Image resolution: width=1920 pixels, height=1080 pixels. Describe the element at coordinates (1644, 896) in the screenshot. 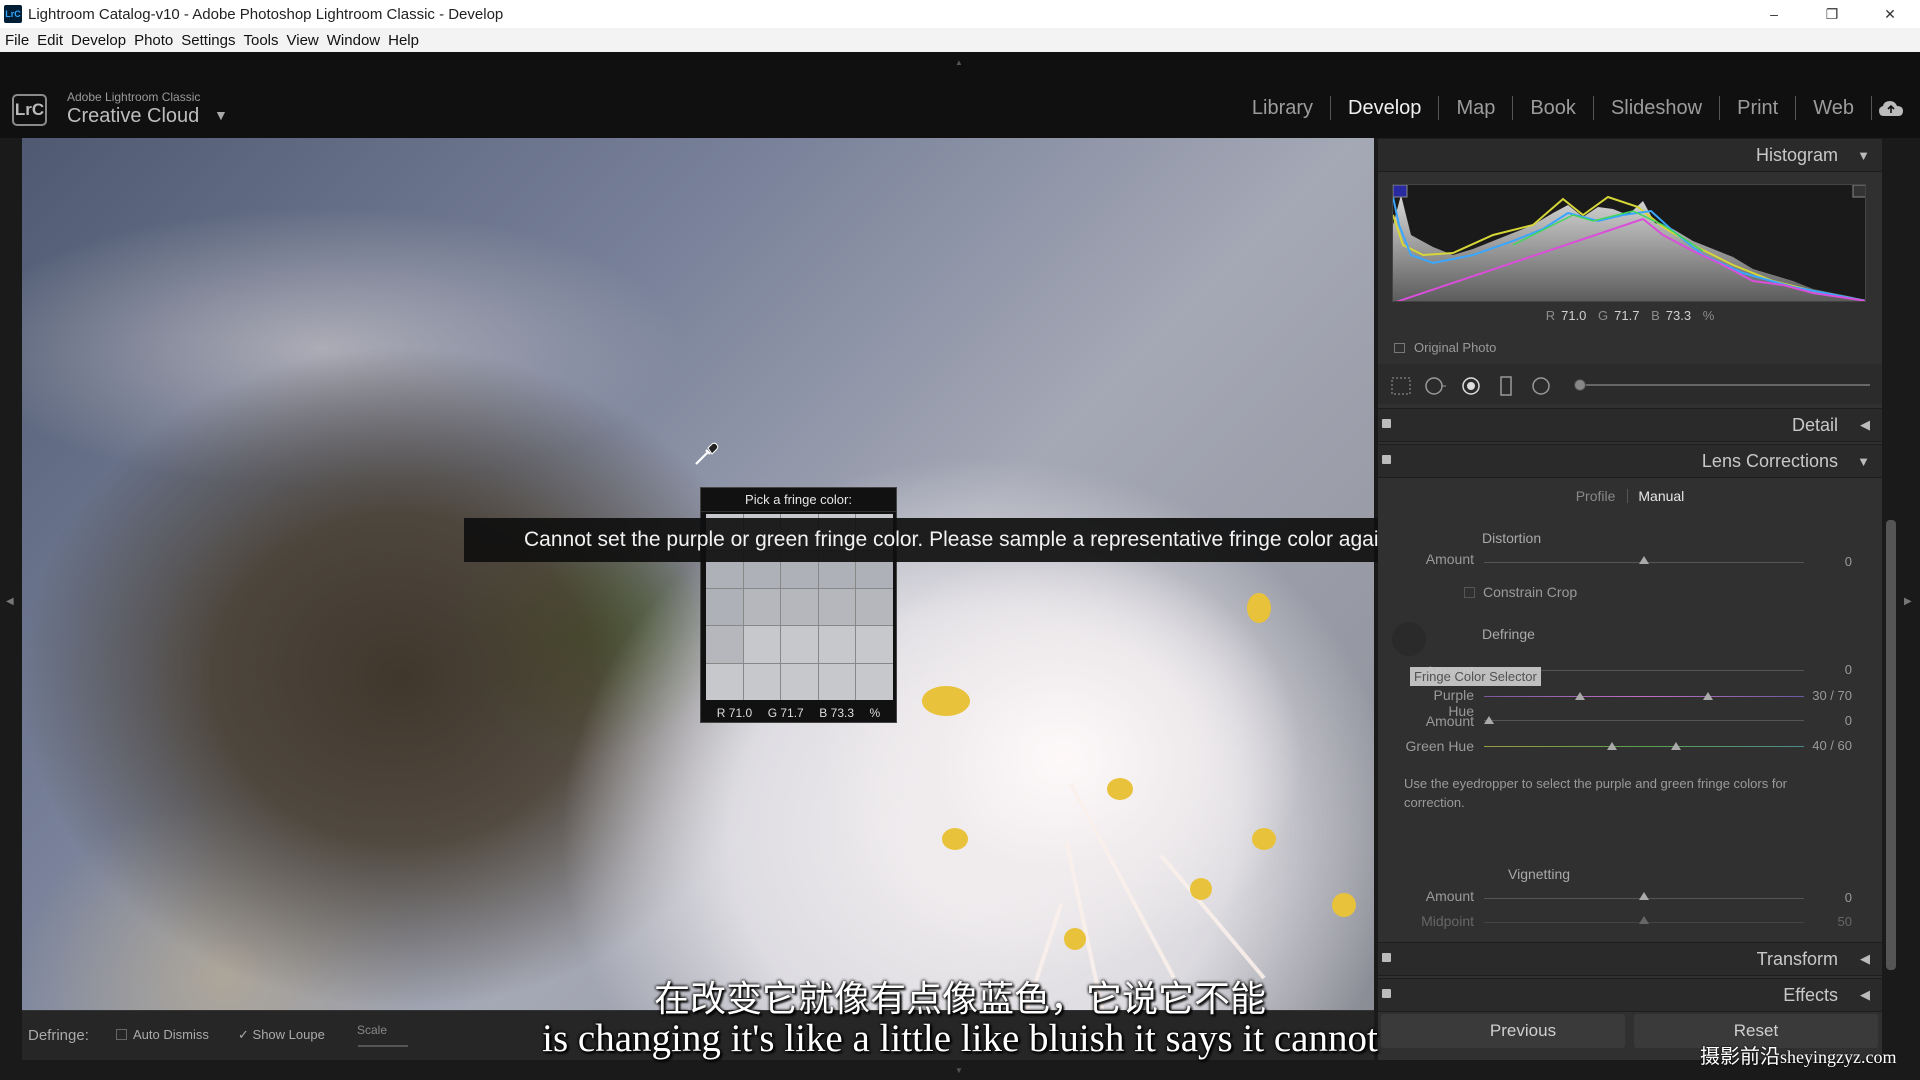

I see `vignetting-amount-knob` at that location.